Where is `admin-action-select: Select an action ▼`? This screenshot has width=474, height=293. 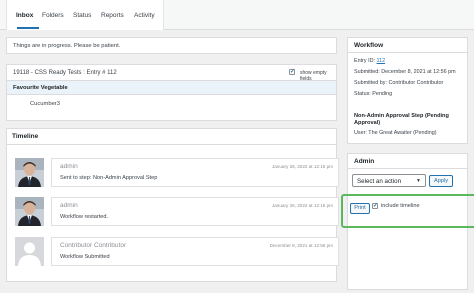
admin-action-select: Select an action ▼ is located at coordinates (389, 180).